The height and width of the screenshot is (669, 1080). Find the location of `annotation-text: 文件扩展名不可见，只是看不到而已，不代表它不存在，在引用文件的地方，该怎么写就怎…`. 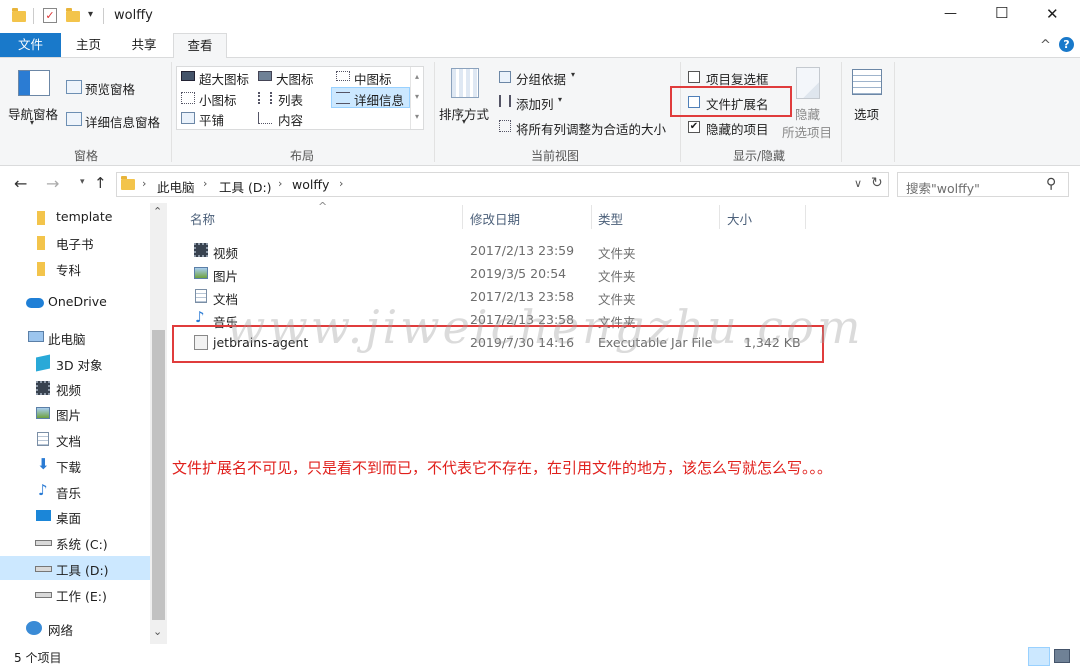

annotation-text: 文件扩展名不可见，只是看不到而已，不代表它不存在，在引用文件的地方，该怎么写就怎… is located at coordinates (502, 468).